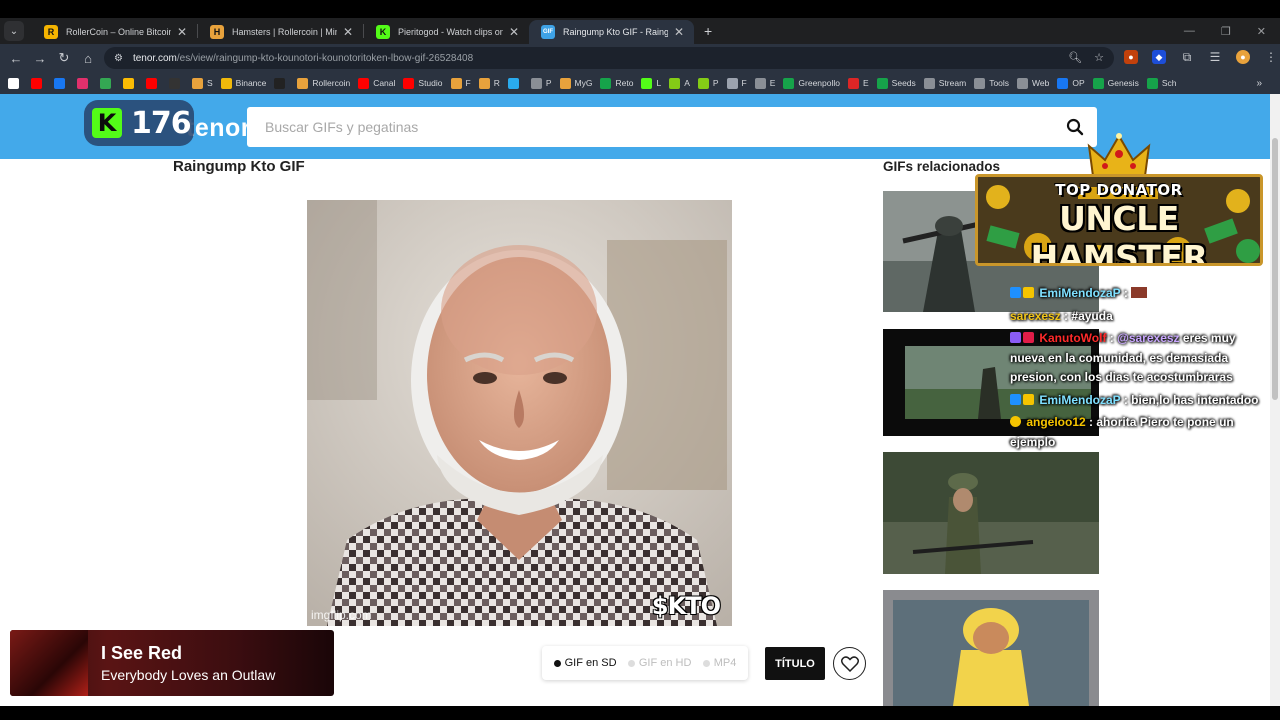 This screenshot has height=720, width=1280. What do you see at coordinates (1033, 83) in the screenshot?
I see `bookmark-item: Web` at bounding box center [1033, 83].